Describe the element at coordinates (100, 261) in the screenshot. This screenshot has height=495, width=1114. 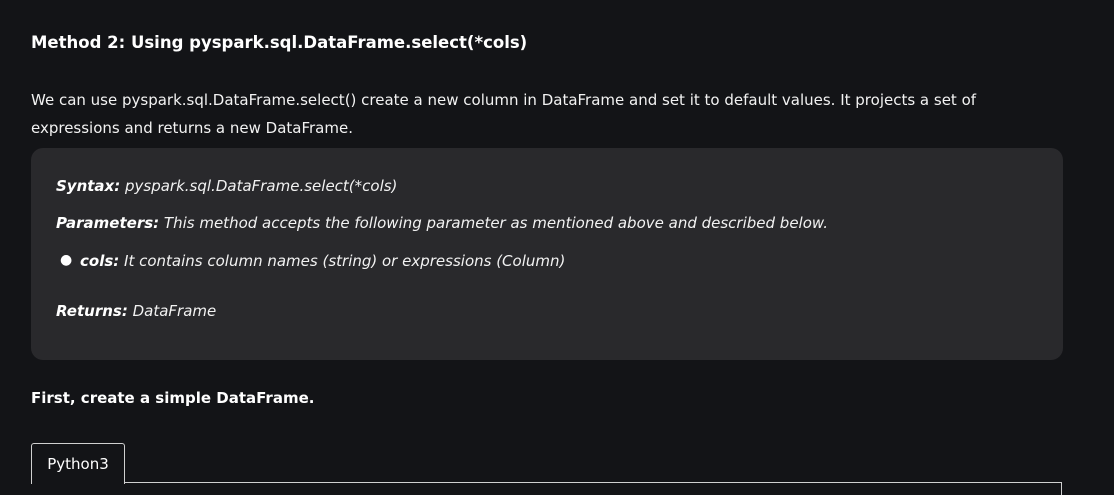
I see `param-name: cols:` at that location.